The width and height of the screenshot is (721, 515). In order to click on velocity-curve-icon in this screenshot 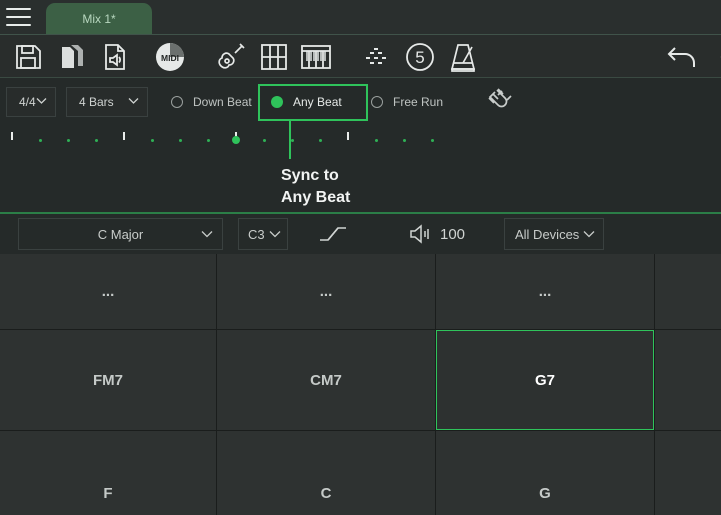, I will do `click(333, 234)`.